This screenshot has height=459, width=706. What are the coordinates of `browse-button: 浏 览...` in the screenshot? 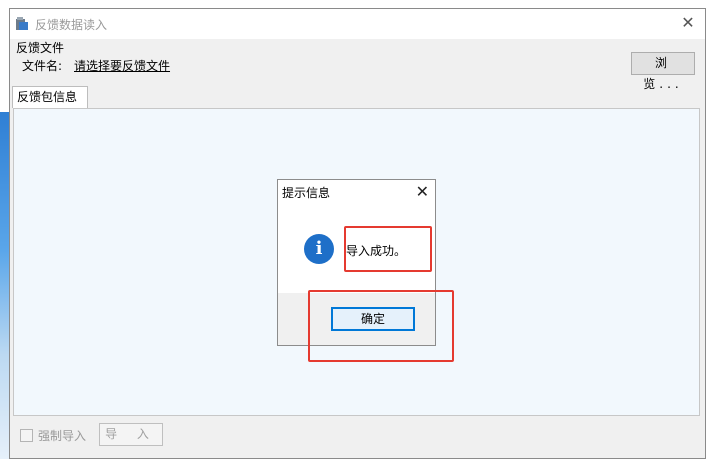 It's located at (663, 71).